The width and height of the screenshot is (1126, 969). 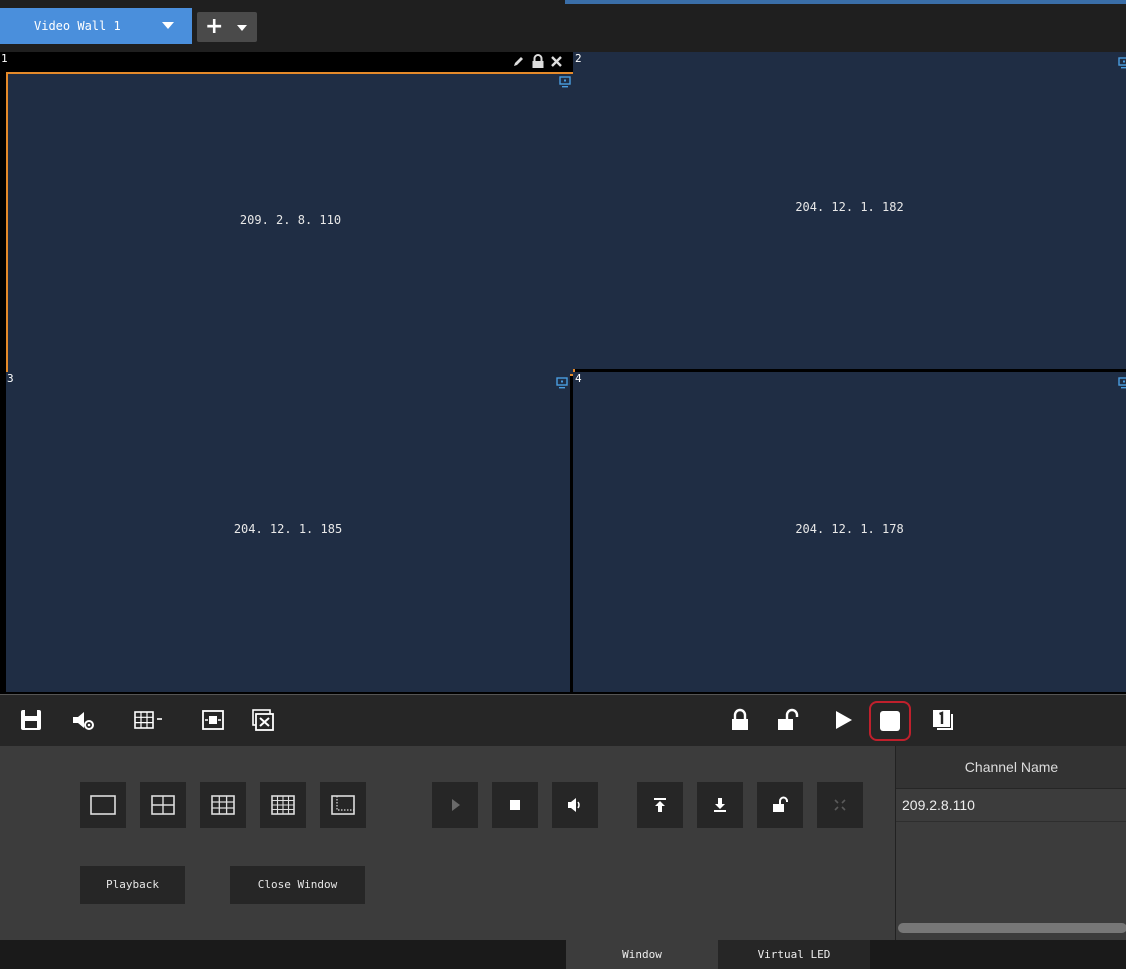 I want to click on layout-2x2-button, so click(x=163, y=805).